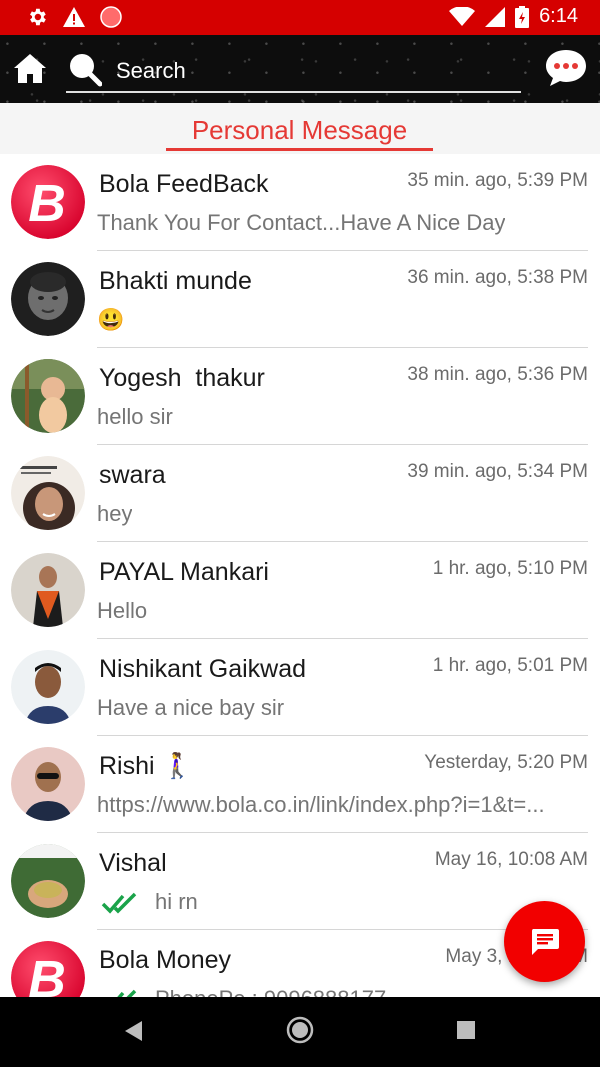  What do you see at coordinates (510, 568) in the screenshot?
I see `message-time: 1 hr. ago, 5:10 PM` at bounding box center [510, 568].